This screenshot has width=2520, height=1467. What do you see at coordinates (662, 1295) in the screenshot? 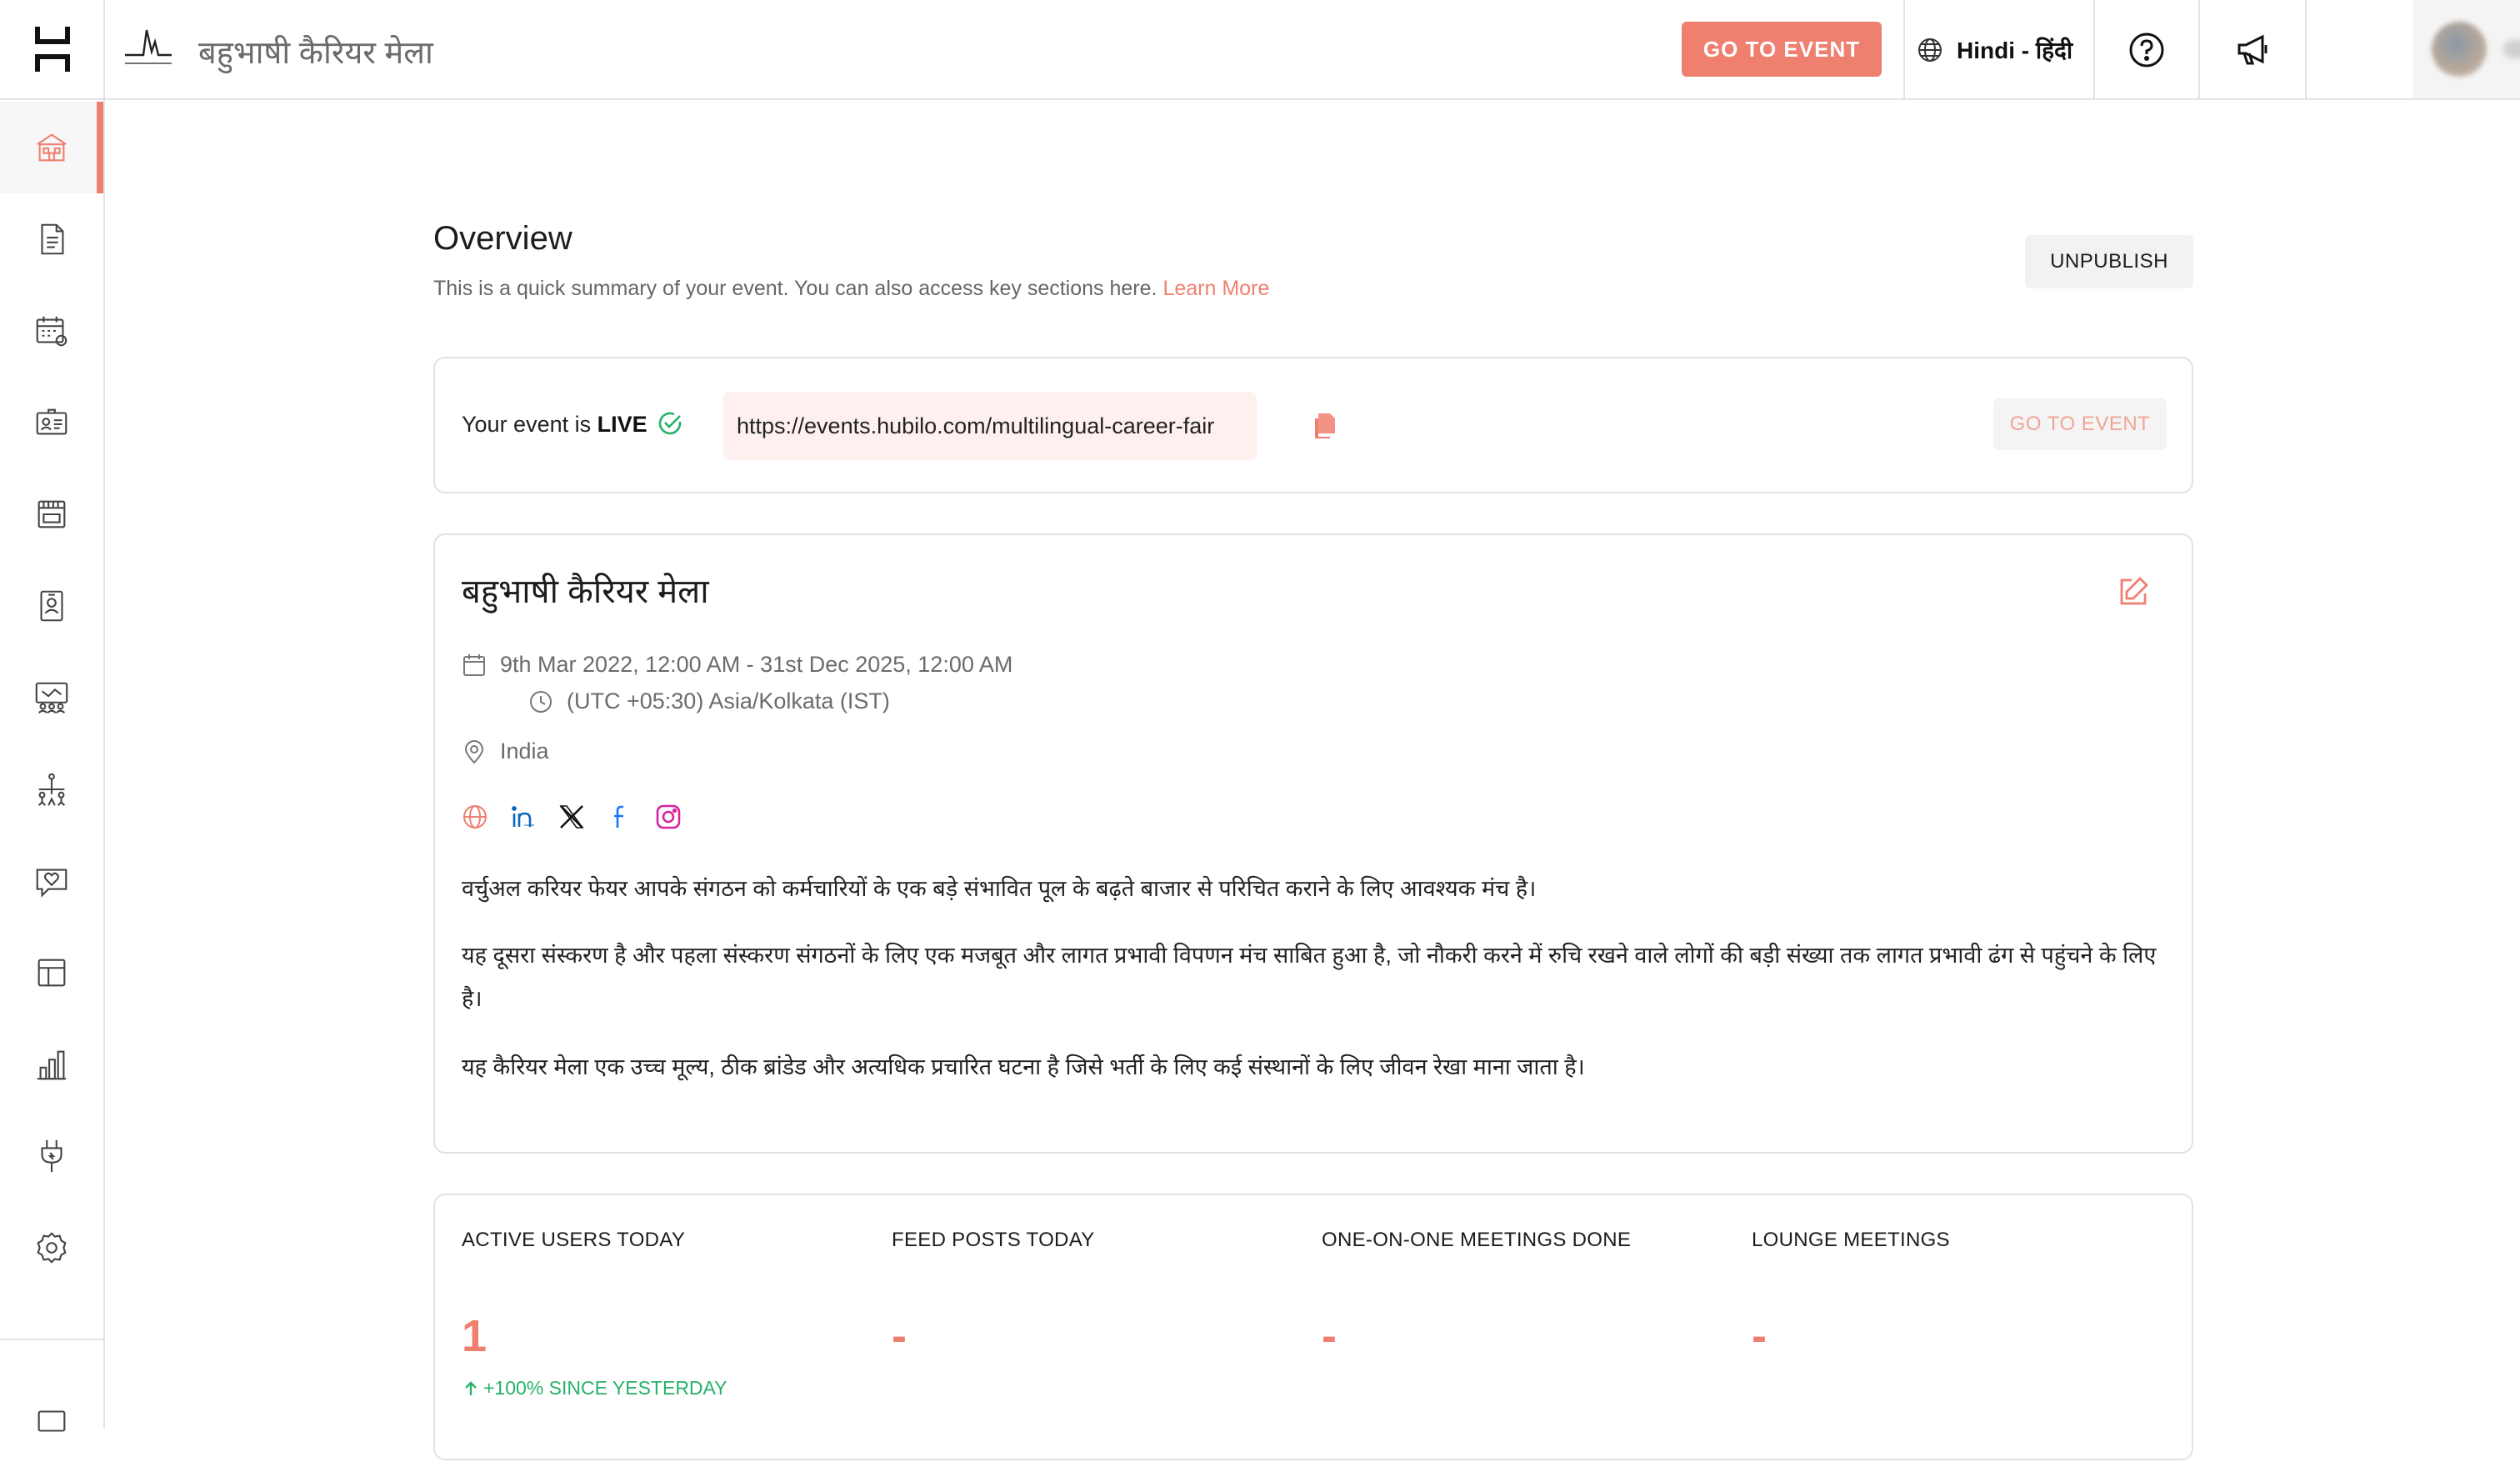
I see `stat-active-users: ACTIVE USERS TODAY 1` at bounding box center [662, 1295].